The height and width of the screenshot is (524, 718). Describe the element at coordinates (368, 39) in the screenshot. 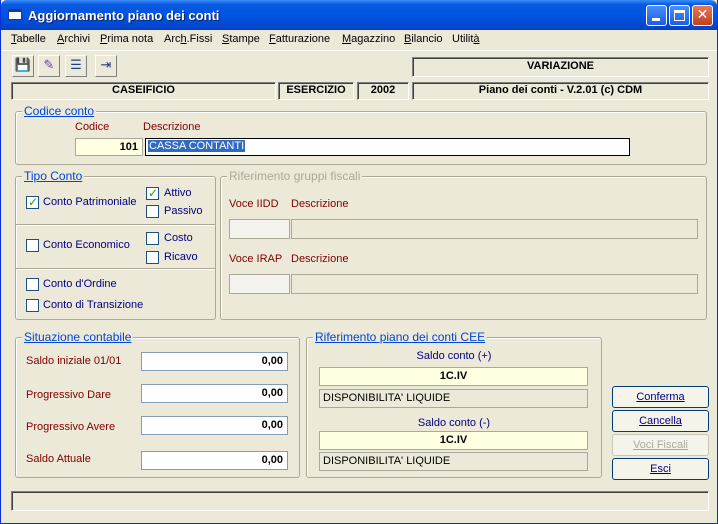

I see `menu-magazzino: Magazzino` at that location.